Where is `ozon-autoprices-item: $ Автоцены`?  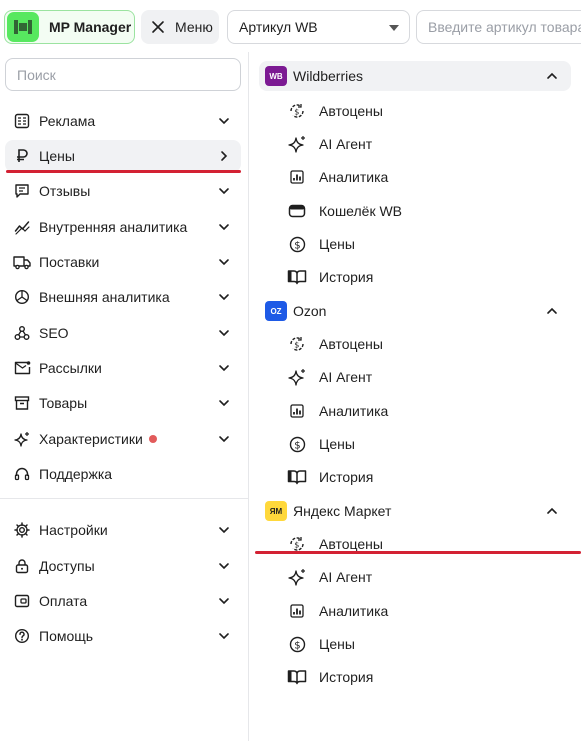
ozon-autoprices-item: $ Автоцены is located at coordinates (335, 344).